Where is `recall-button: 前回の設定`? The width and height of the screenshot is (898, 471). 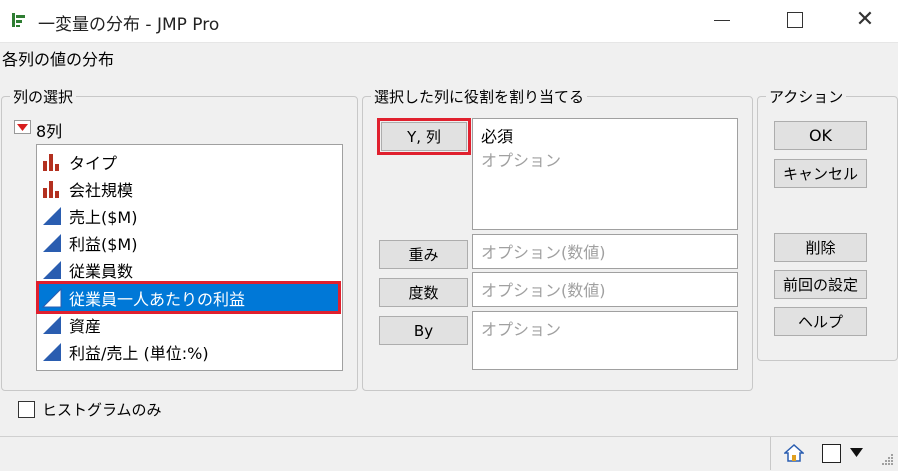 recall-button: 前回の設定 is located at coordinates (820, 284).